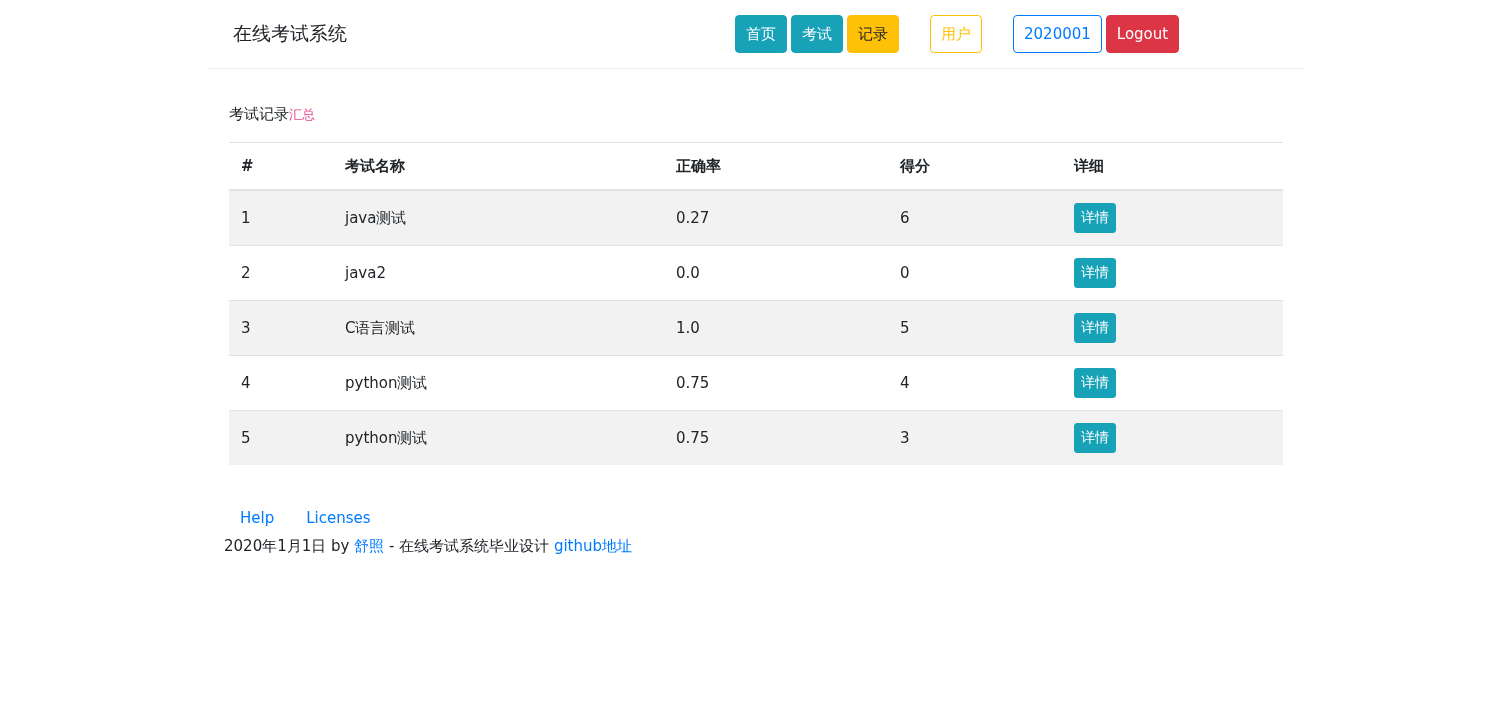 Image resolution: width=1512 pixels, height=705 pixels. I want to click on nav-button: 2020001, so click(1057, 34).